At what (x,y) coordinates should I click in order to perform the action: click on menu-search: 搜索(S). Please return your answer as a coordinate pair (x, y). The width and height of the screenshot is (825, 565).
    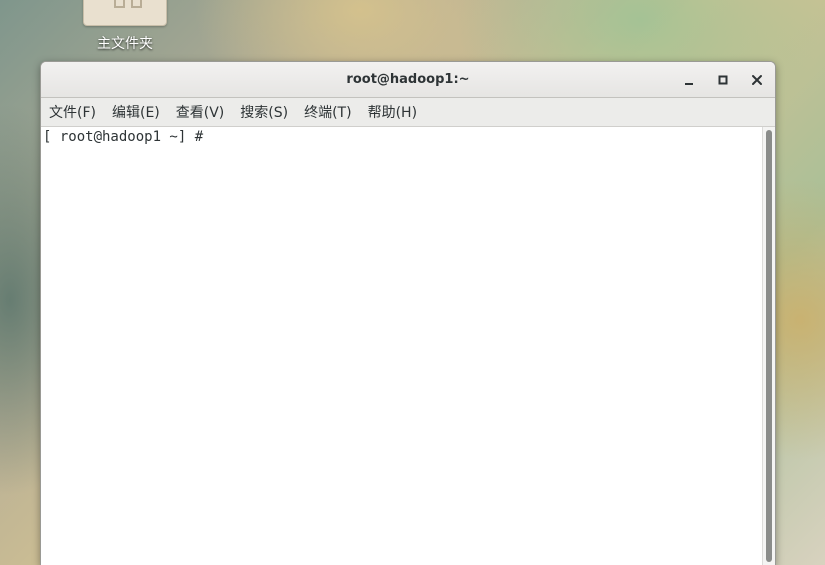
    Looking at the image, I should click on (264, 112).